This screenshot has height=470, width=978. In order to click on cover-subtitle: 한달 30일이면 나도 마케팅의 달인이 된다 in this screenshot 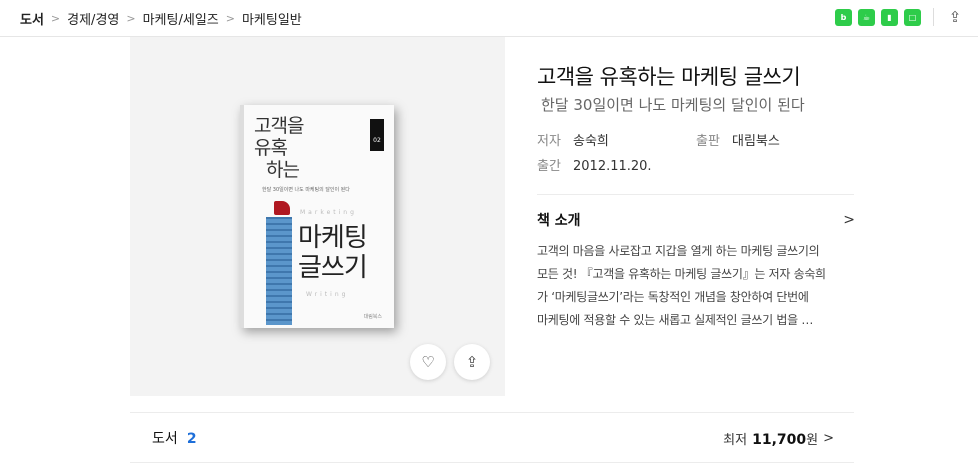, I will do `click(306, 190)`.